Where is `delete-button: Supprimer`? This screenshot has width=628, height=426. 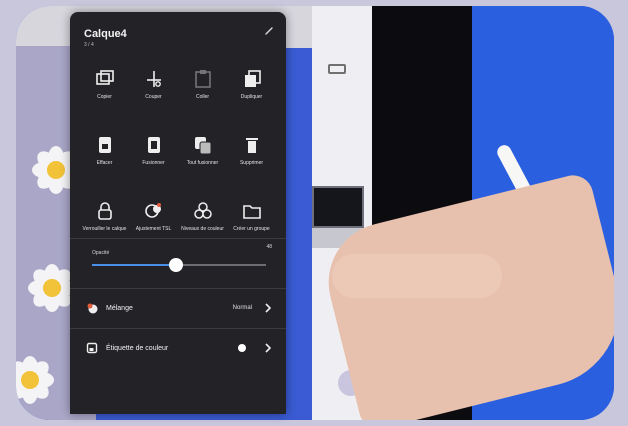
delete-button: Supprimer is located at coordinates (251, 157).